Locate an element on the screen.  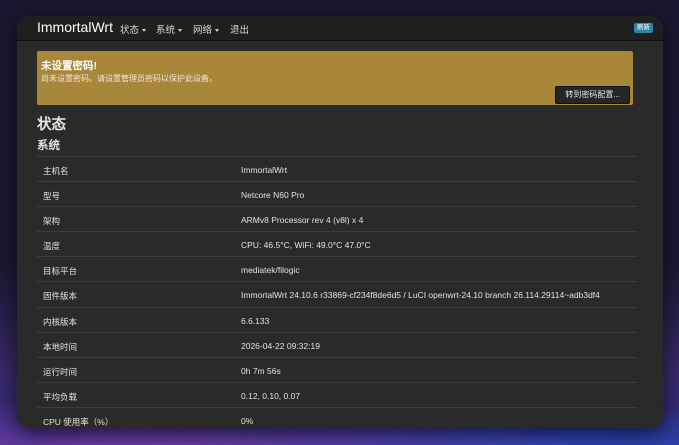
row-value: mediatek/filogic is located at coordinates (270, 270).